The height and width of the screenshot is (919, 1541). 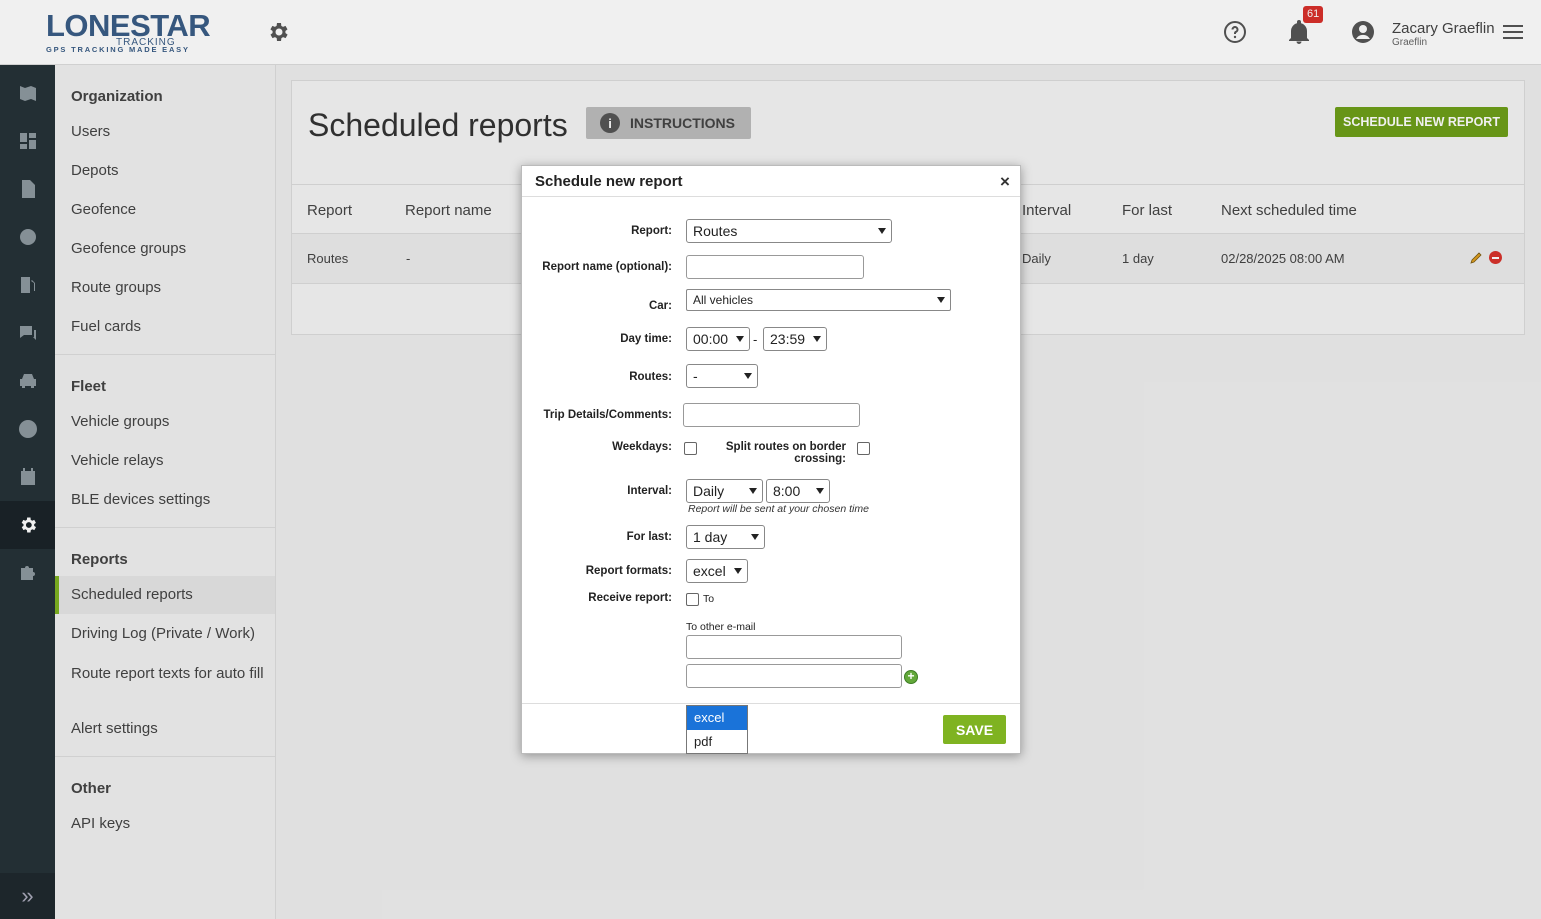 What do you see at coordinates (709, 571) in the screenshot?
I see `report-formats-value: excel` at bounding box center [709, 571].